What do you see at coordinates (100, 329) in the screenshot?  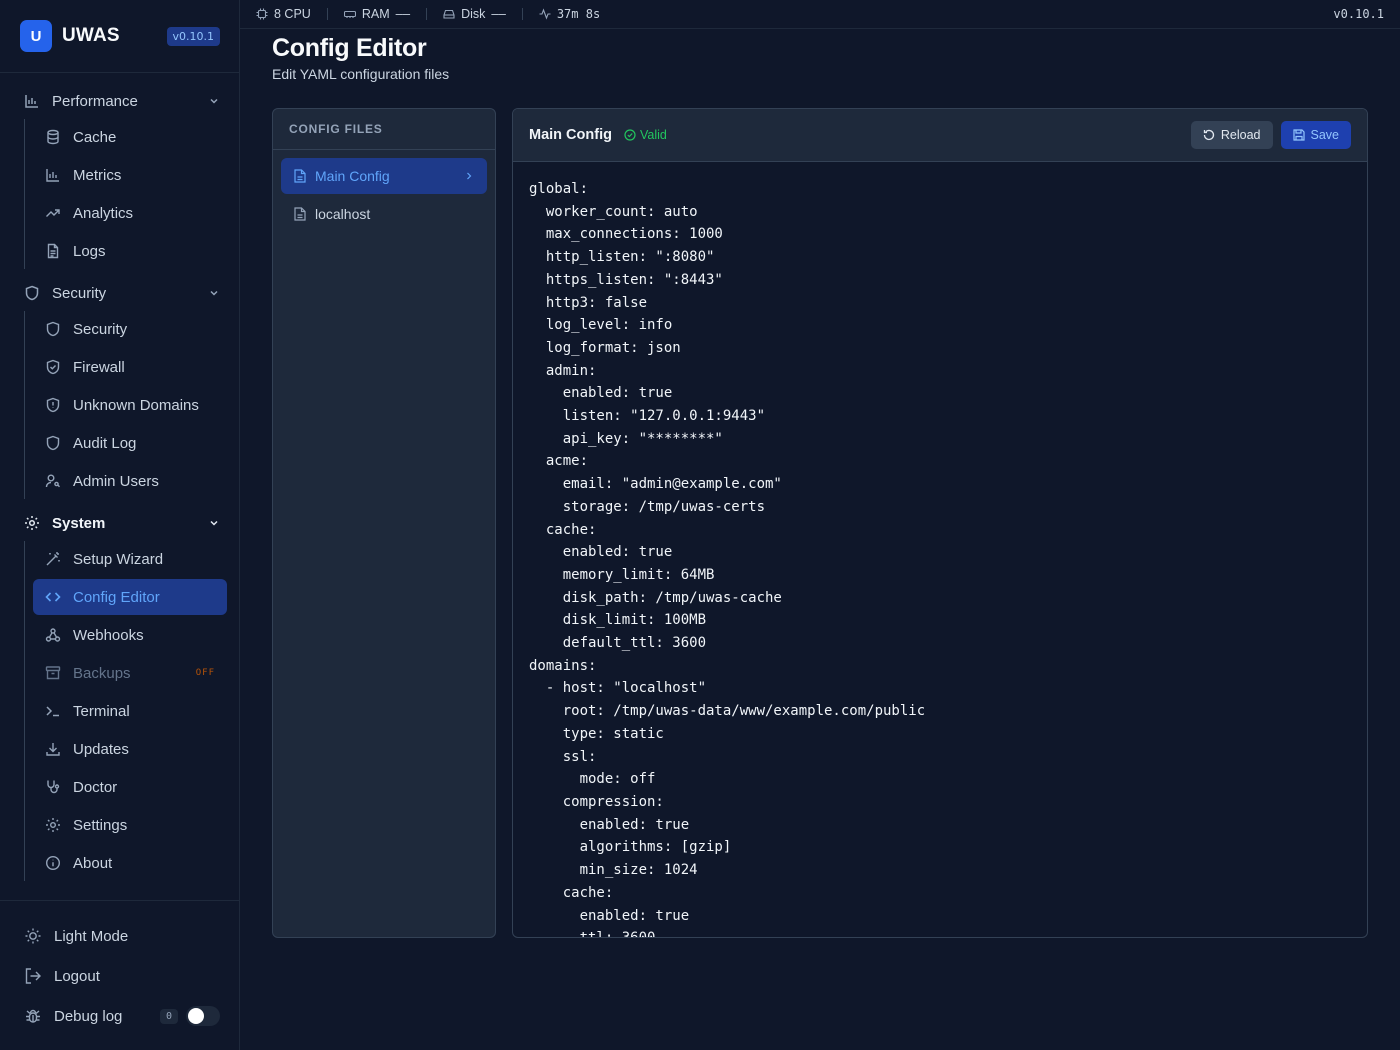 I see `sidebar-item-label: Security` at bounding box center [100, 329].